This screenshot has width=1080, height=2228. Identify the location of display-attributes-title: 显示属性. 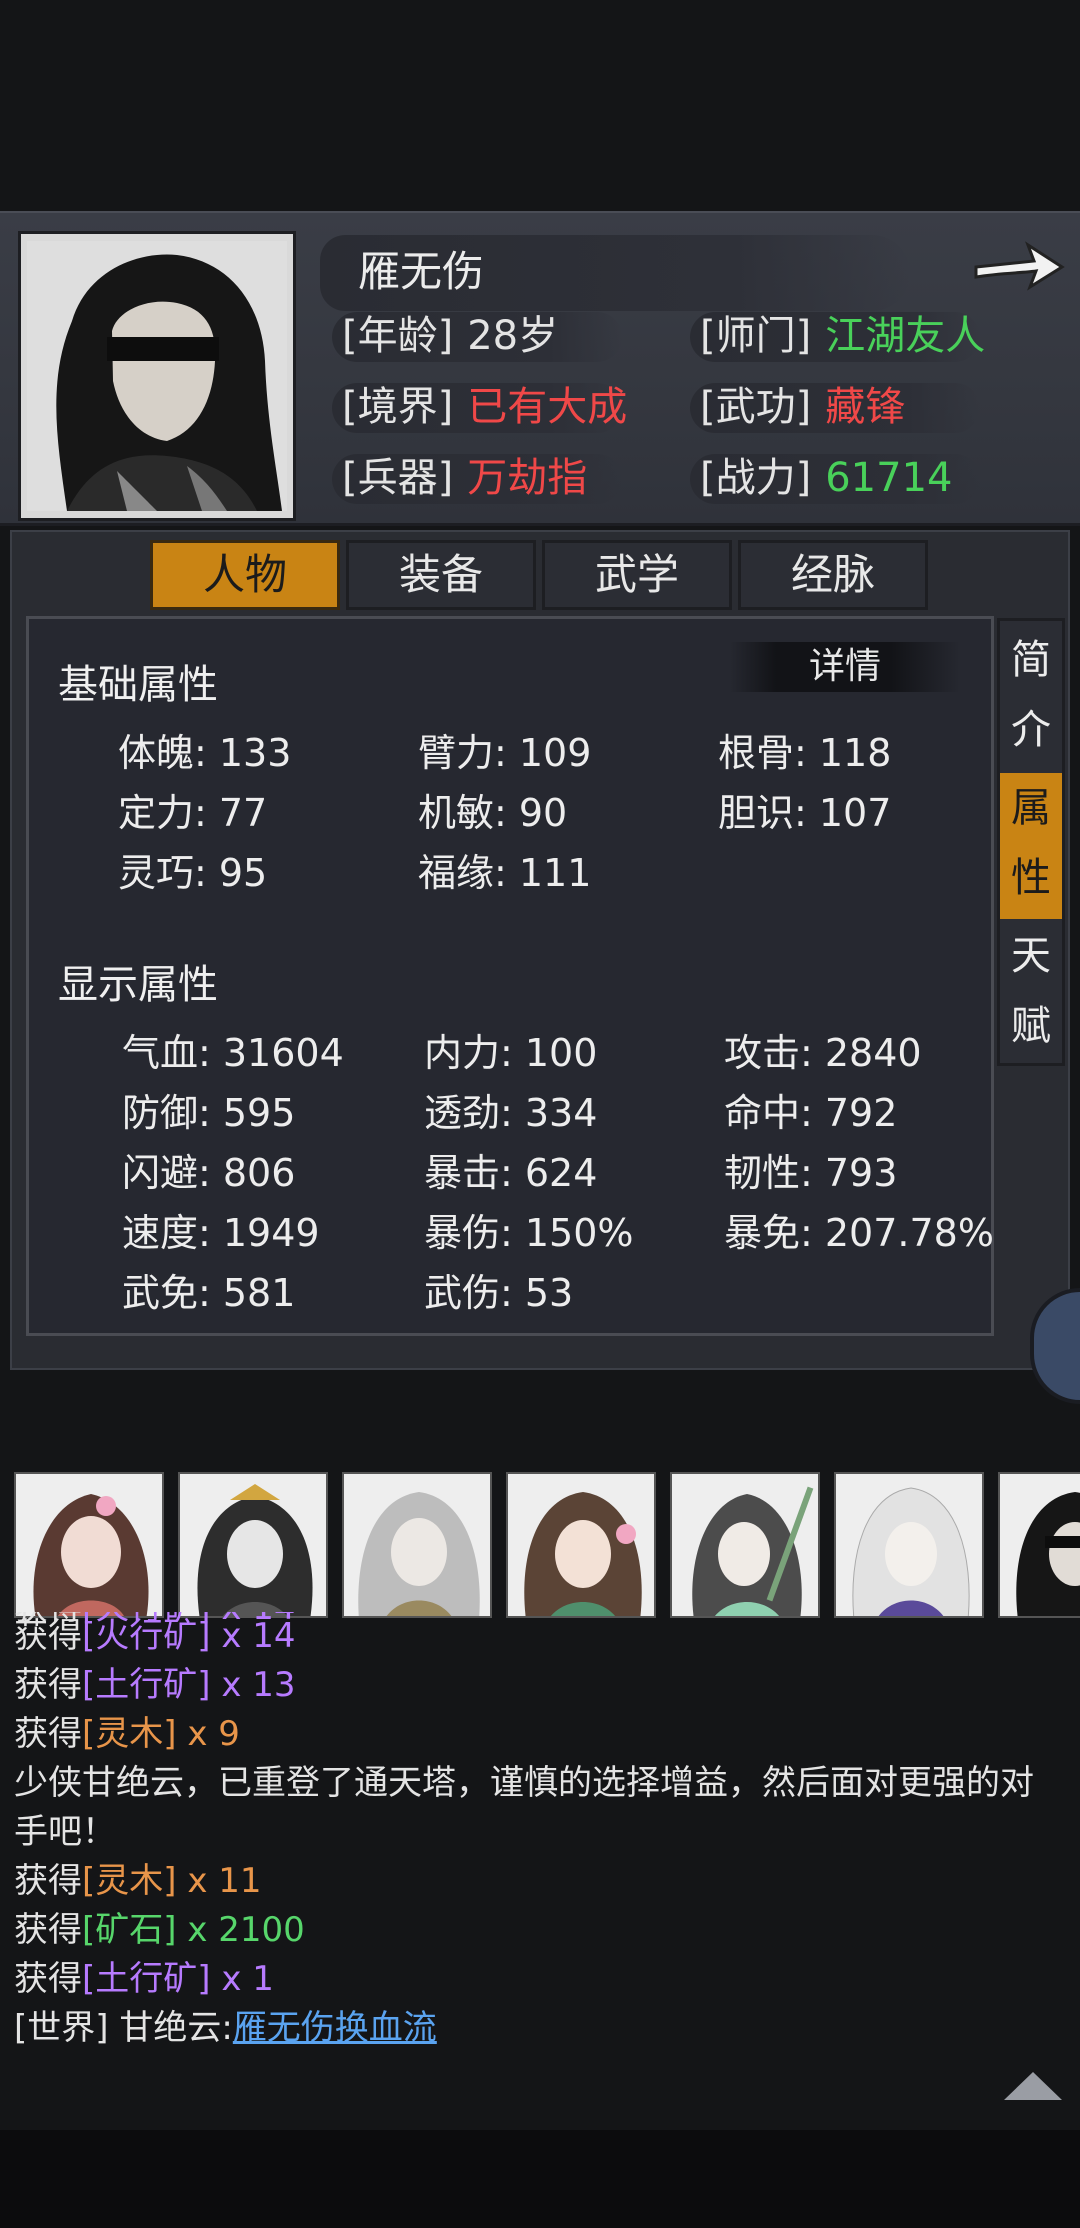
(138, 985).